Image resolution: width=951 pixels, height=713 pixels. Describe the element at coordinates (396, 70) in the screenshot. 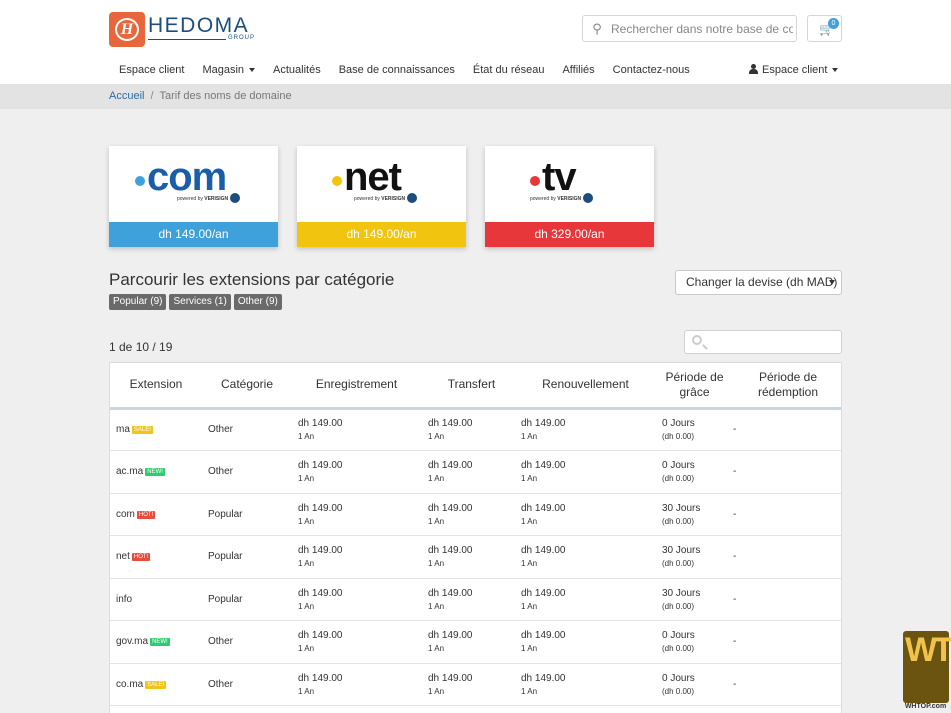

I see `nav-item-3: Base de connaissances` at that location.